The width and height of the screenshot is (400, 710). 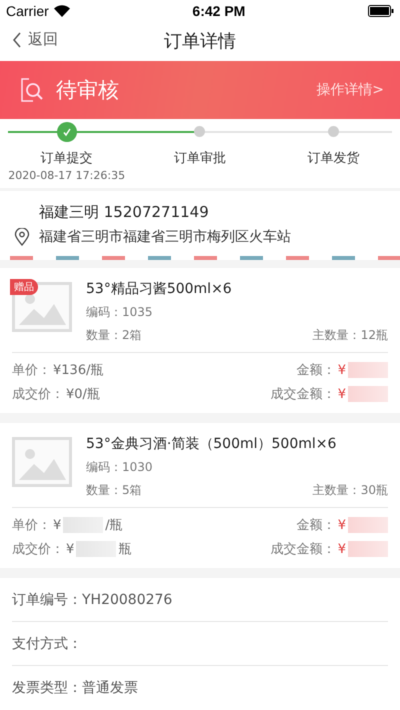 What do you see at coordinates (24, 287) in the screenshot?
I see `gift-badge: 赠品` at bounding box center [24, 287].